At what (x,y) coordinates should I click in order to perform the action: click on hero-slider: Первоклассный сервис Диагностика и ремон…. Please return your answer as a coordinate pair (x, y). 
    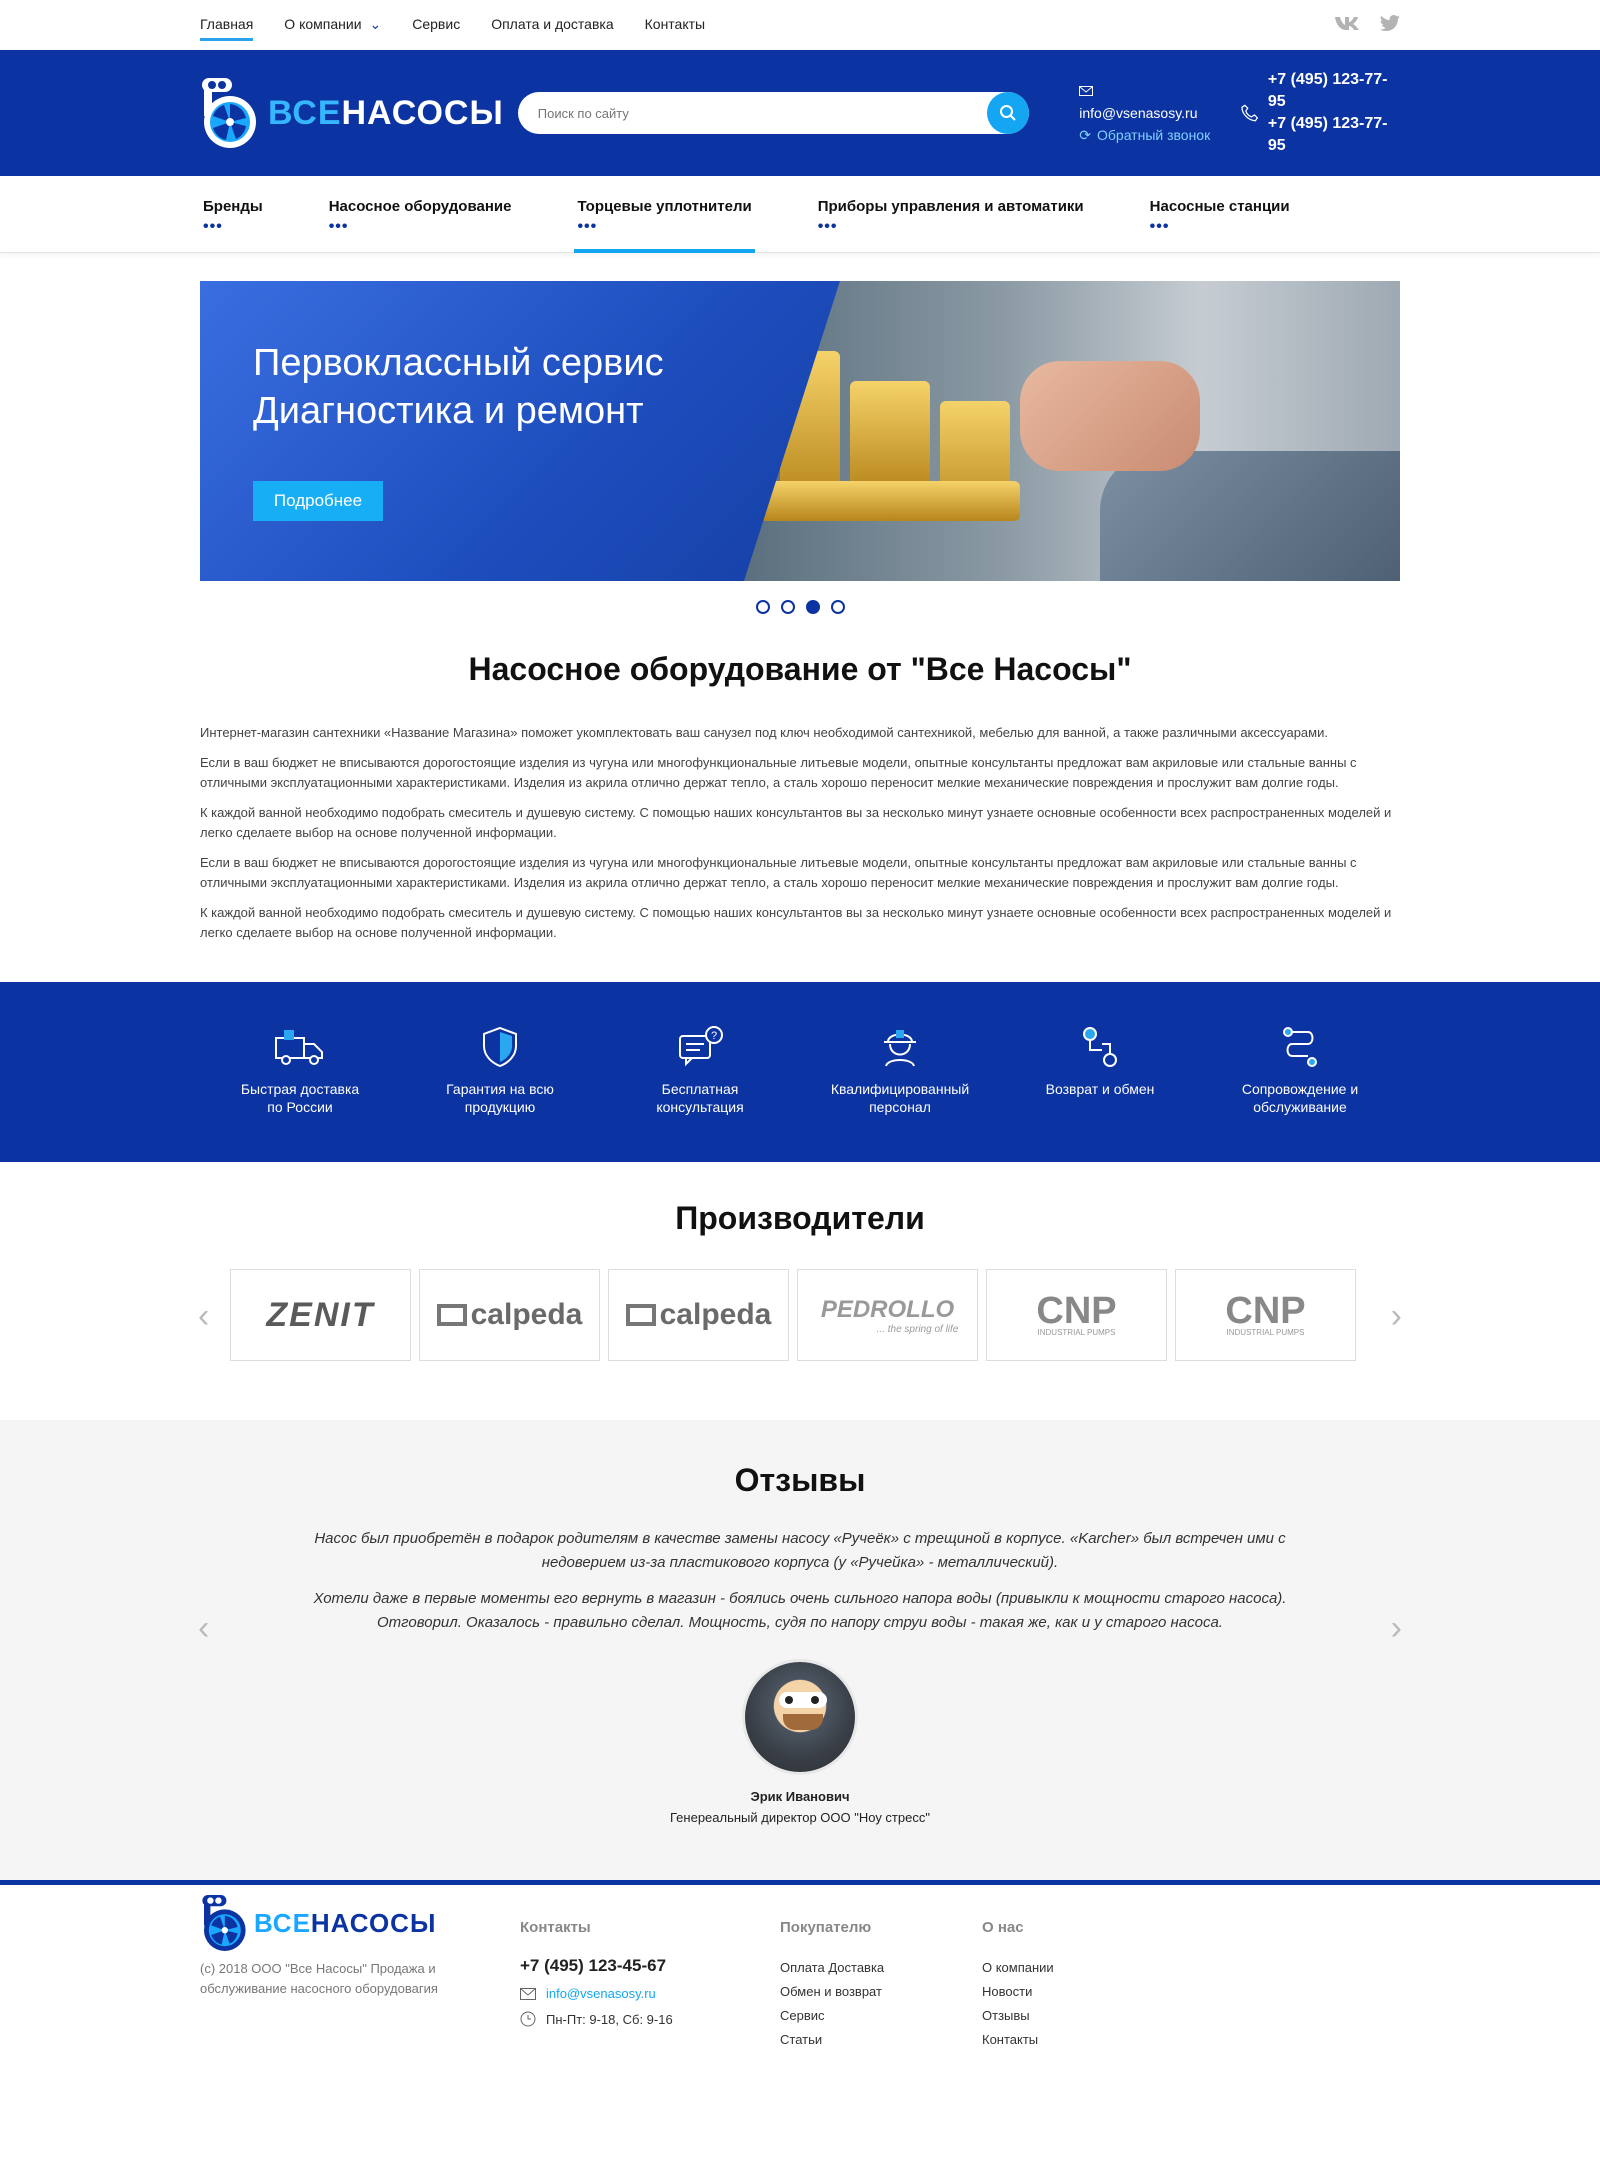
    Looking at the image, I should click on (800, 431).